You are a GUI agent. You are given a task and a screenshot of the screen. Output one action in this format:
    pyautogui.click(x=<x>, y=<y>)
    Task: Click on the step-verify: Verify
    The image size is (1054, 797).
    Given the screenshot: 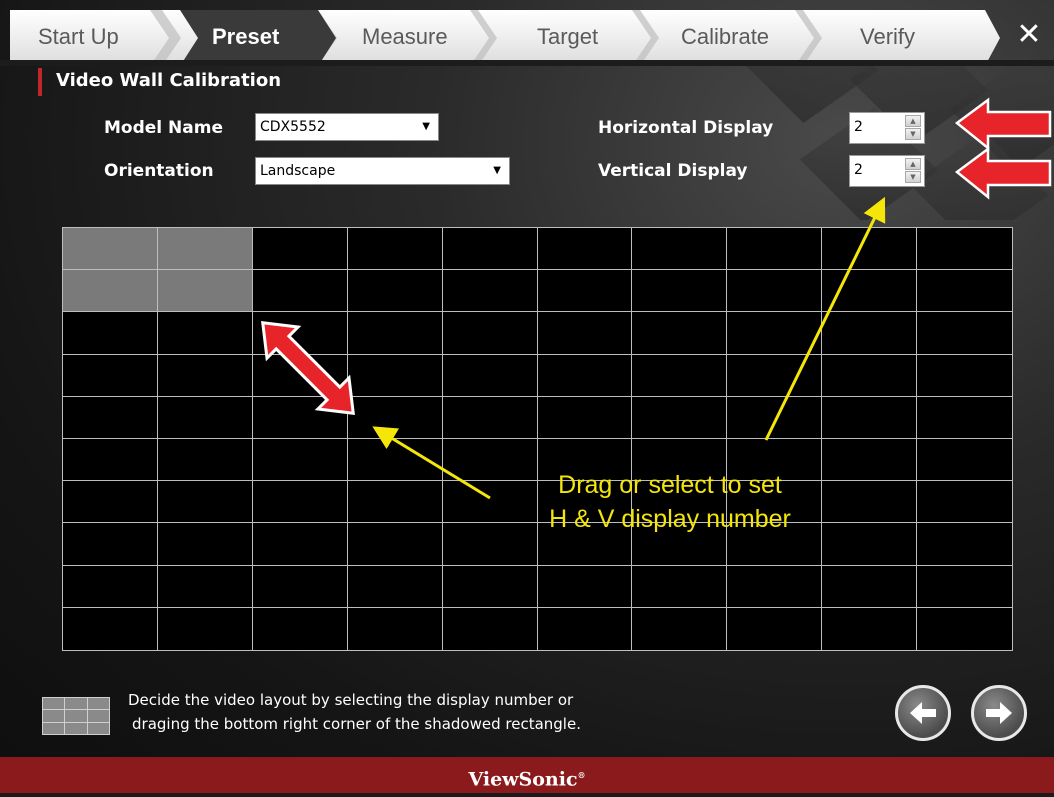 What is the action you would take?
    pyautogui.click(x=887, y=37)
    